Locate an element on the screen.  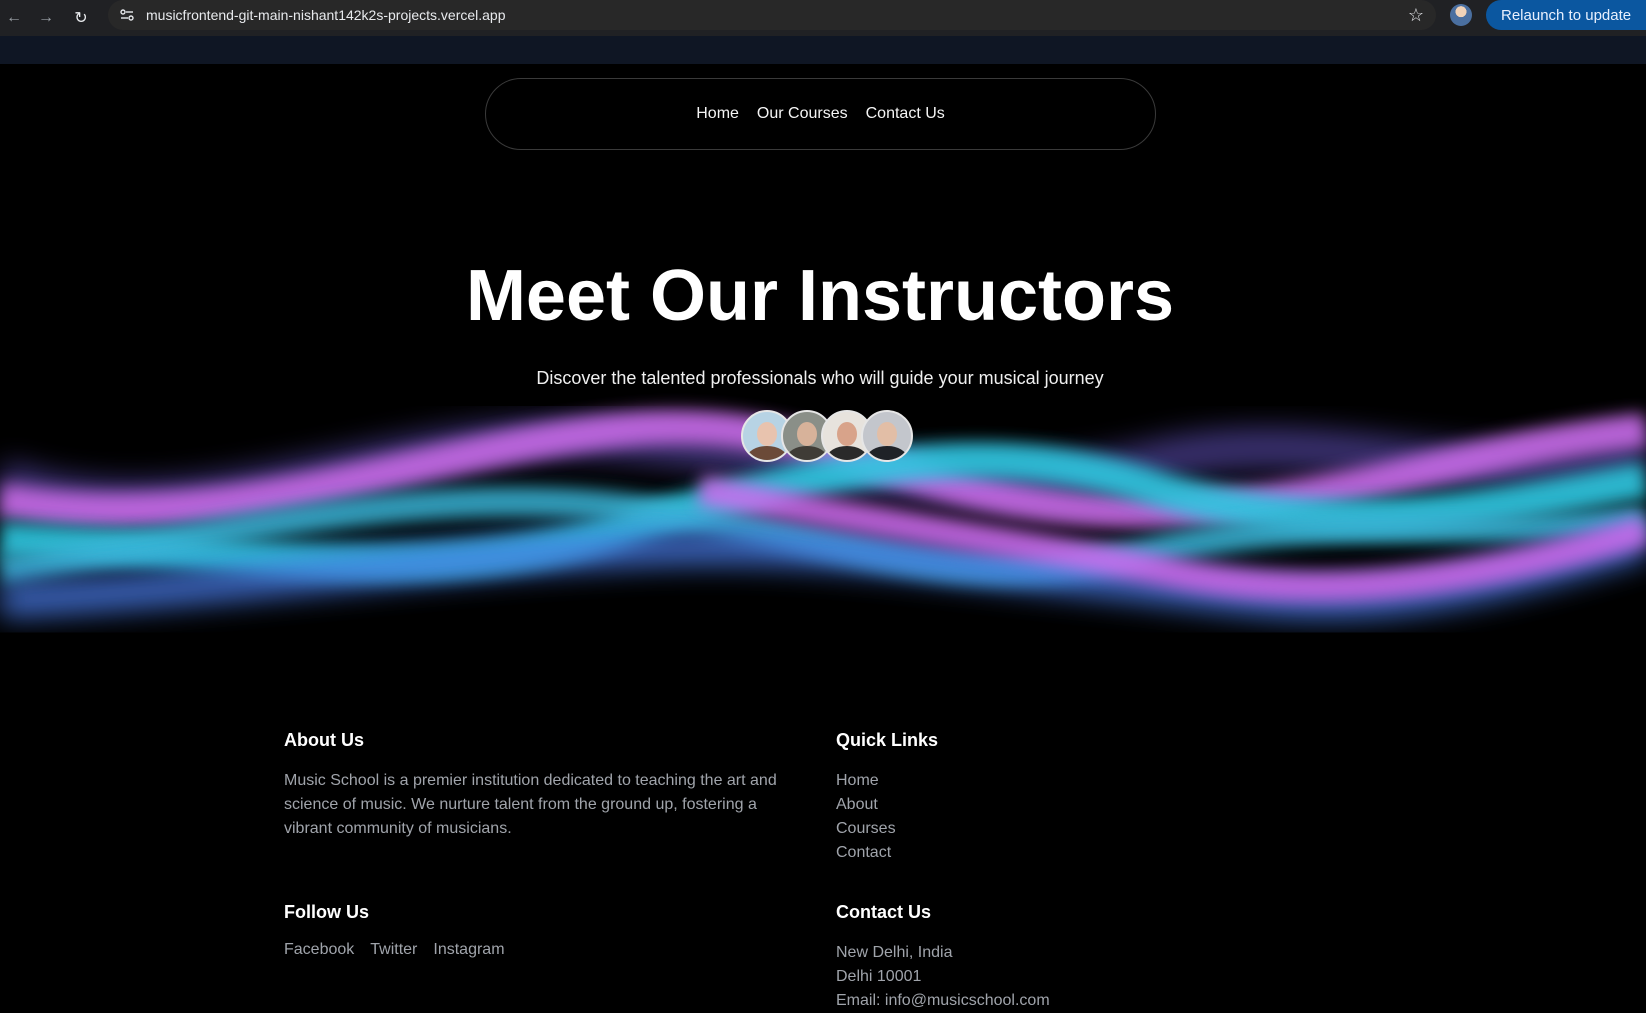
twitter-link: Twitter is located at coordinates (393, 950).